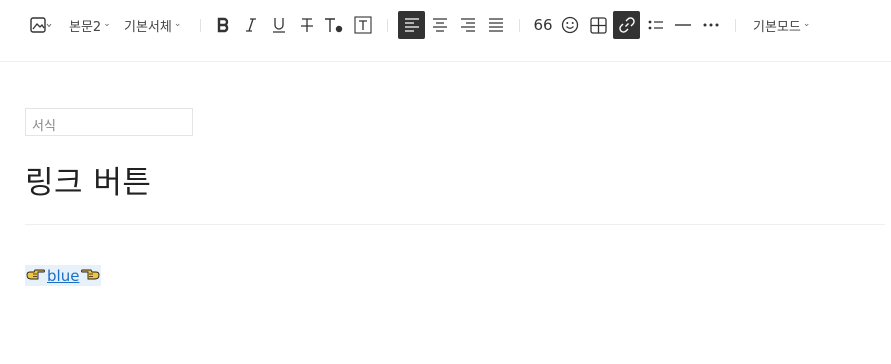 The height and width of the screenshot is (364, 891). I want to click on text-color-button, so click(334, 25).